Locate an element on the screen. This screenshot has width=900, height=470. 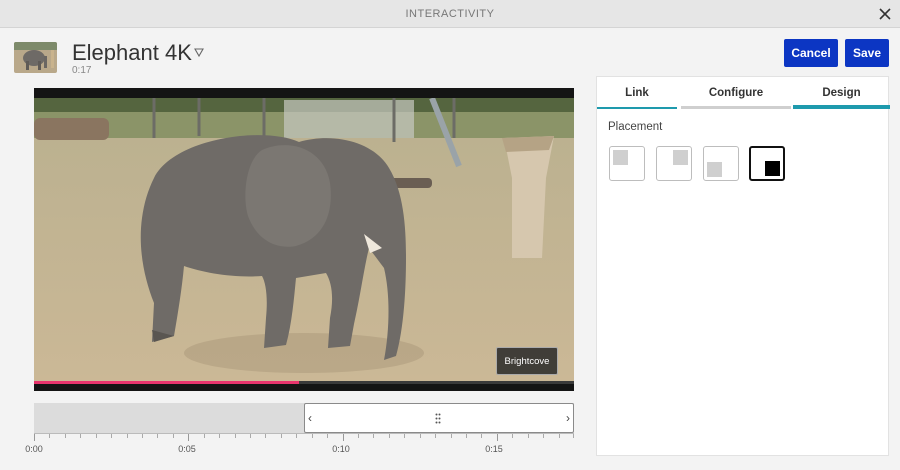
panel-tabs: Link Configure Design is located at coordinates (743, 93).